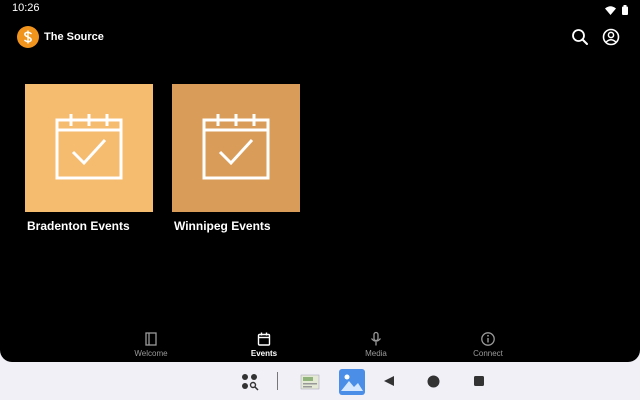 The width and height of the screenshot is (640, 400). I want to click on nav-item-events: Events, so click(264, 344).